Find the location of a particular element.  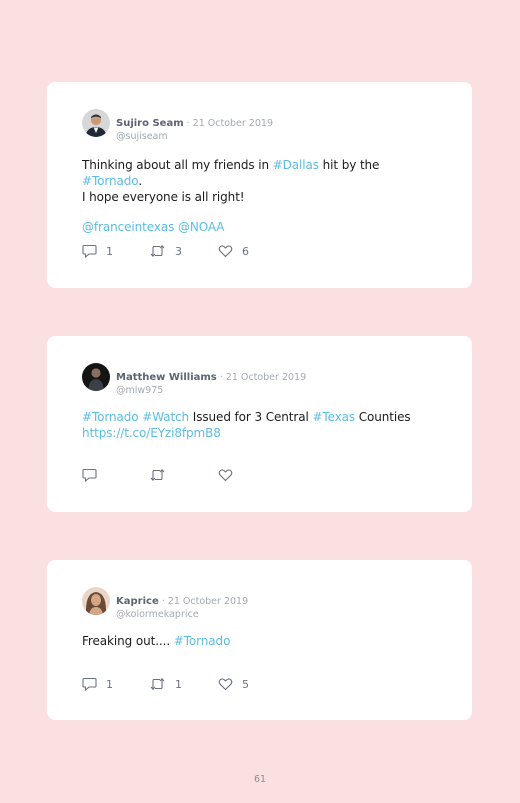

reply-button is located at coordinates (94, 475).